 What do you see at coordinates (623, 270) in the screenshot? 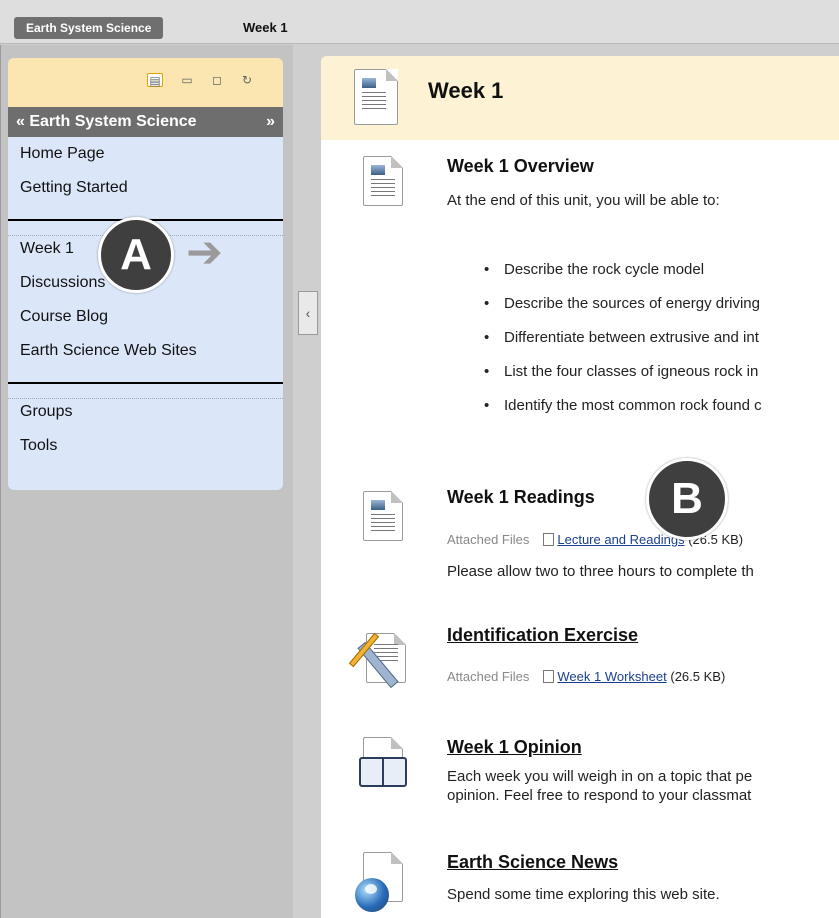
I see `list-item: Describe the rock cycle model` at bounding box center [623, 270].